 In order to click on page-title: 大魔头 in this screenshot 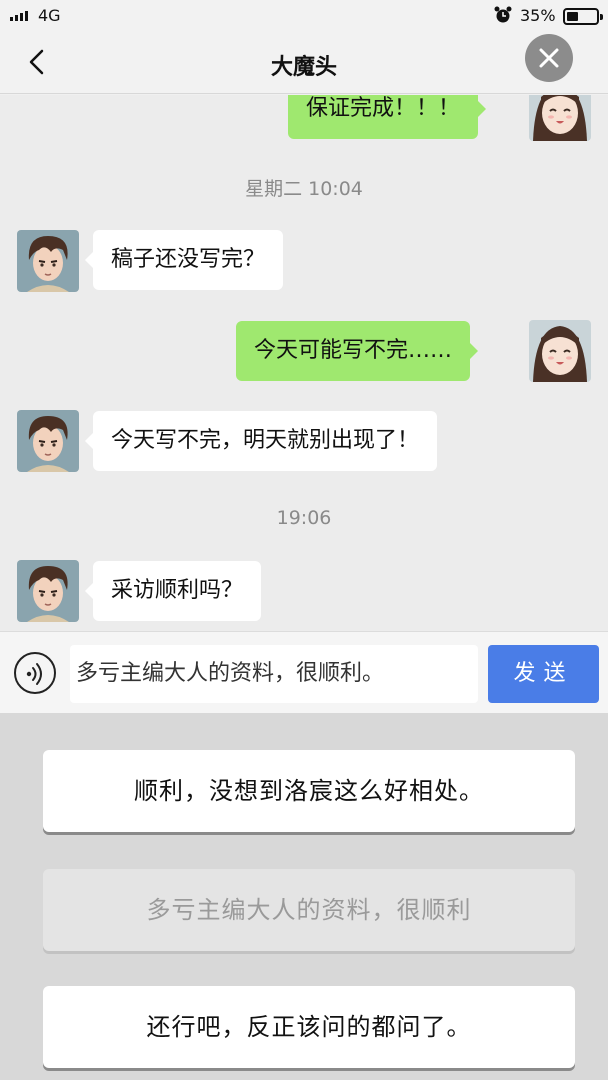, I will do `click(303, 67)`.